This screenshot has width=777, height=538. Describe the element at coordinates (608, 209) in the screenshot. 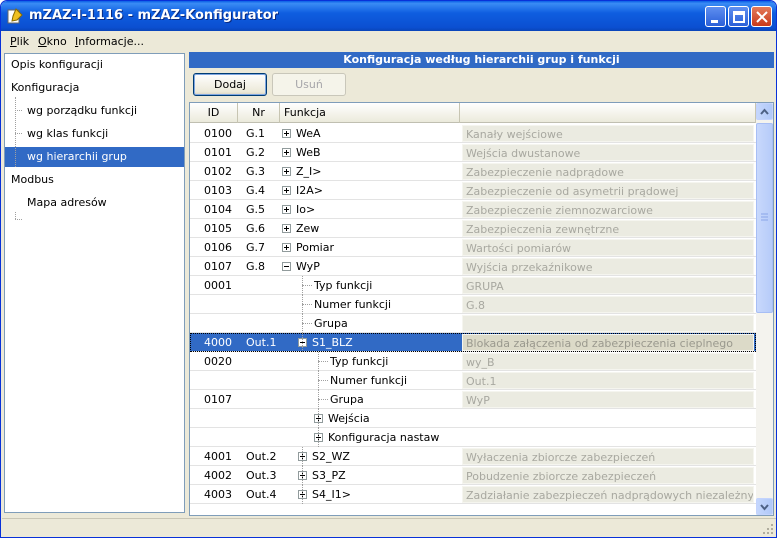

I see `cell-description: Zabezpieczenie ziemnozwarciowe` at that location.